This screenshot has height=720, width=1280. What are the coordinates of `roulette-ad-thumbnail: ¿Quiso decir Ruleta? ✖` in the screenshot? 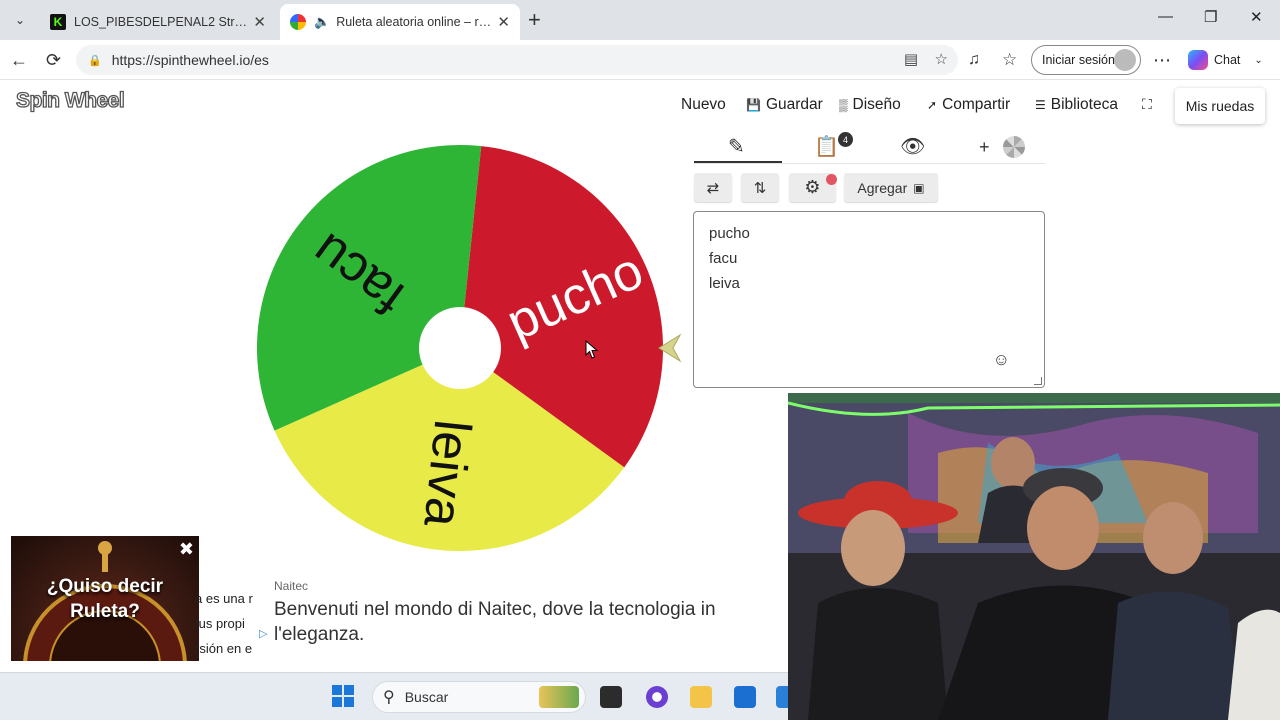 It's located at (105, 598).